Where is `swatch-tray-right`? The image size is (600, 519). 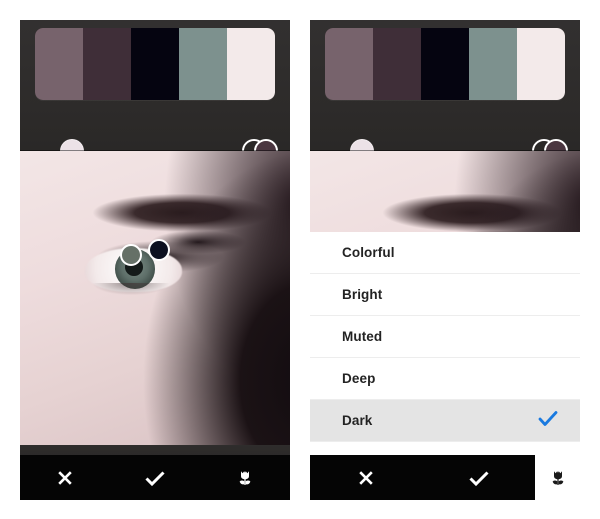
swatch-tray-right is located at coordinates (445, 64).